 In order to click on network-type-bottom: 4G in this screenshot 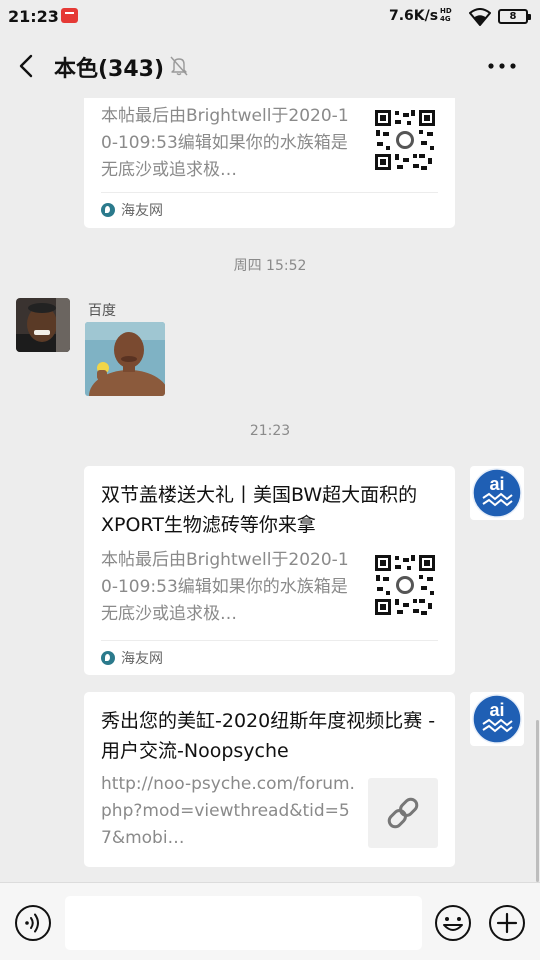, I will do `click(445, 19)`.